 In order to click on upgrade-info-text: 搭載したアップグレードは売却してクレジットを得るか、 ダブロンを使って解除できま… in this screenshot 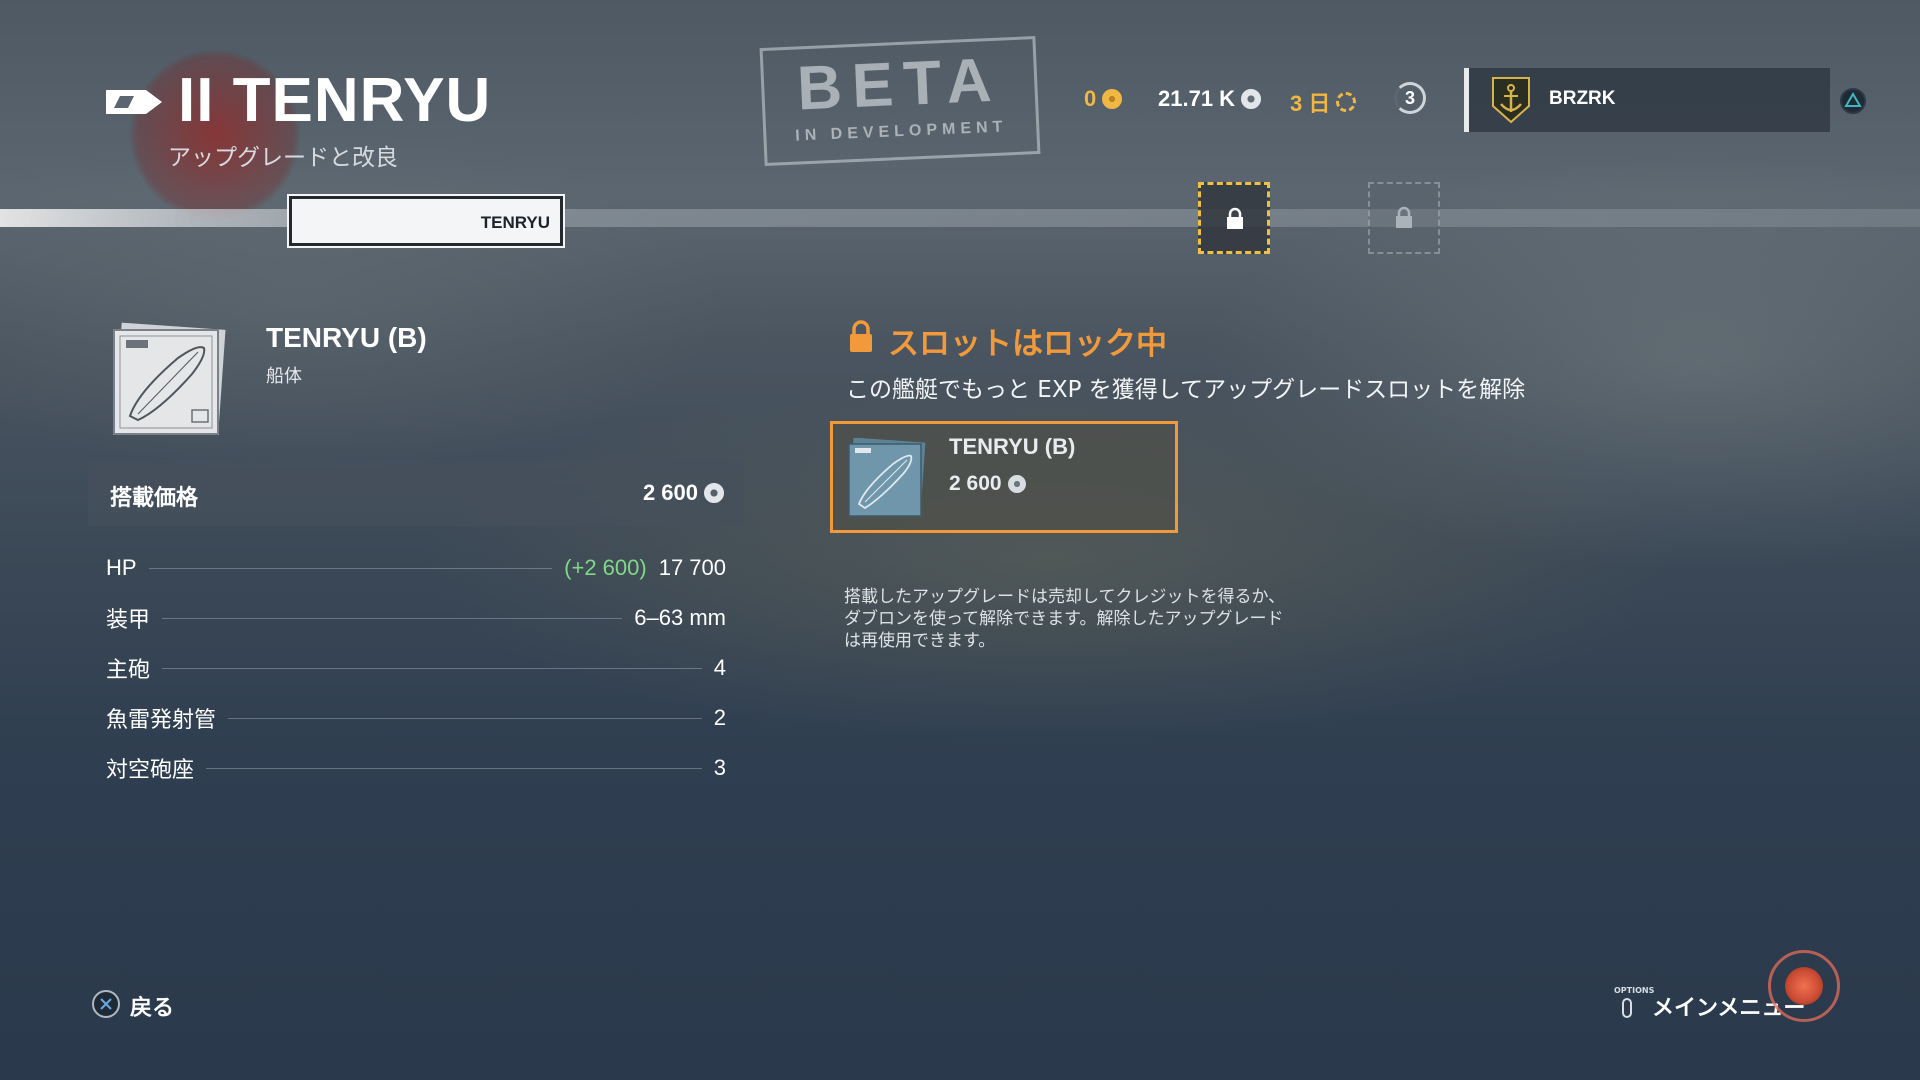, I will do `click(1065, 619)`.